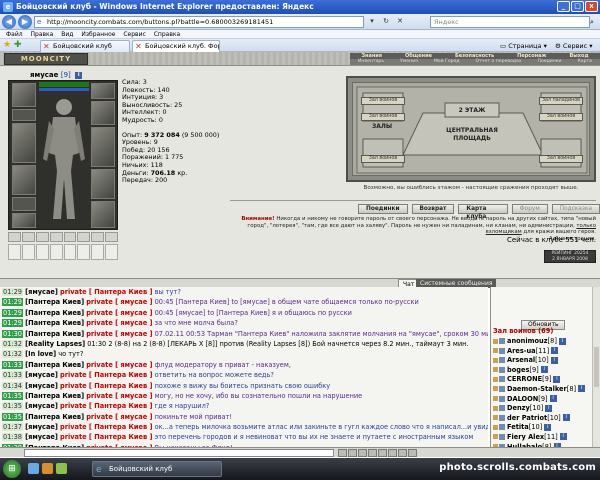 The image size is (600, 480). Describe the element at coordinates (563, 6) in the screenshot. I see `minimize-button: _` at that location.